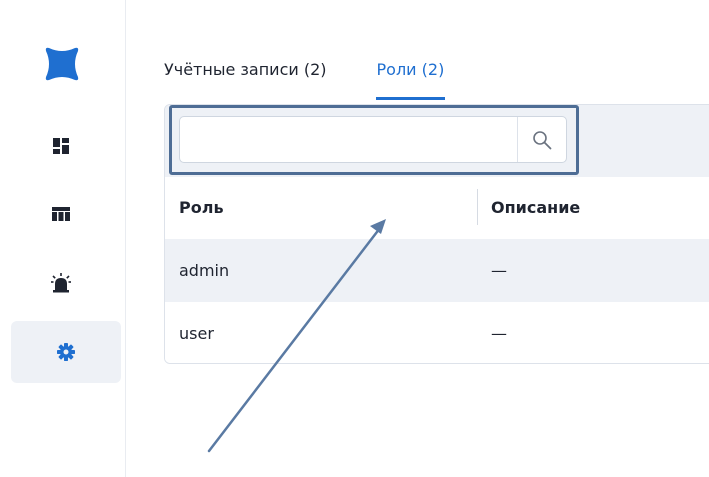 The image size is (709, 477). I want to click on sidebar-item-alarms, so click(61, 283).